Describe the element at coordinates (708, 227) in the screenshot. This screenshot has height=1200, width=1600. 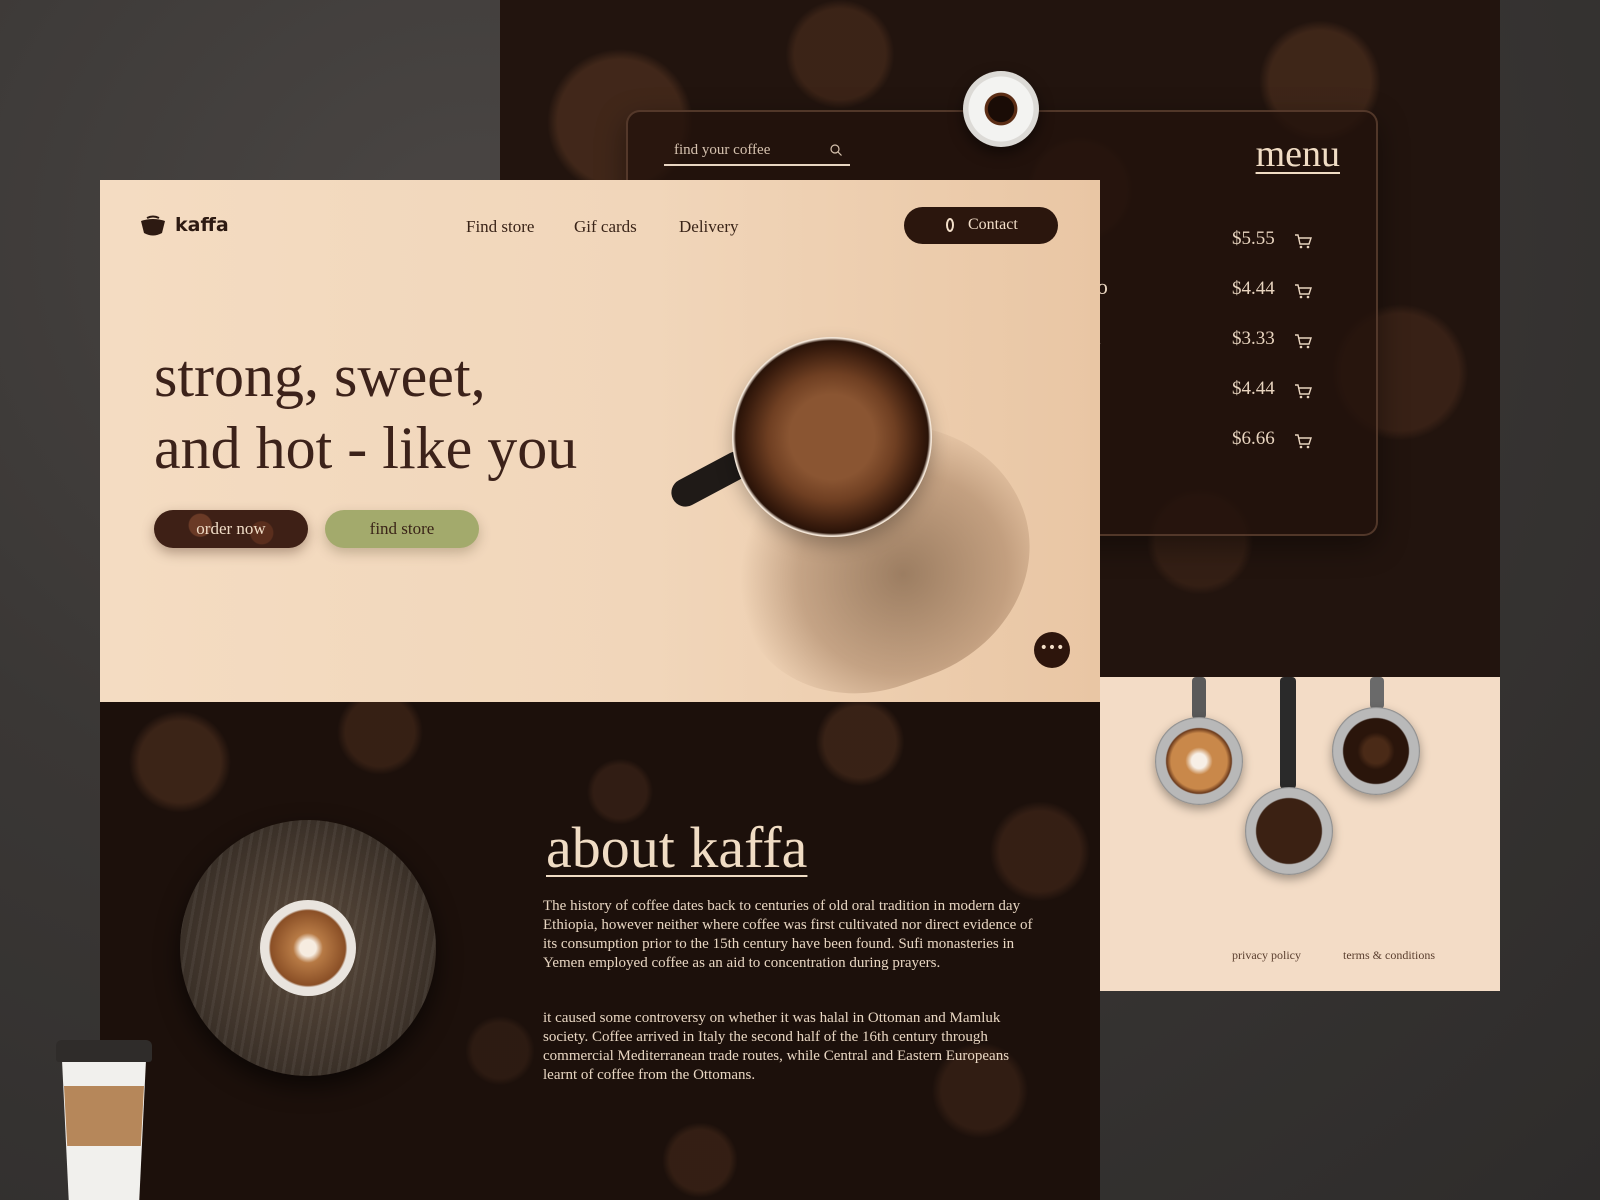
I see `nav-delivery: Delivery` at that location.